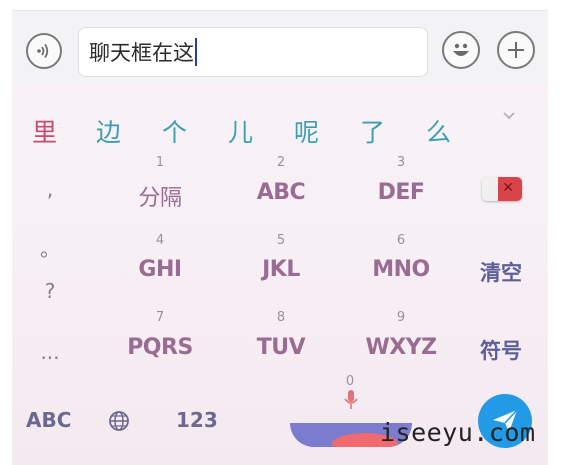 This screenshot has width=566, height=465. I want to click on emoji-button, so click(461, 50).